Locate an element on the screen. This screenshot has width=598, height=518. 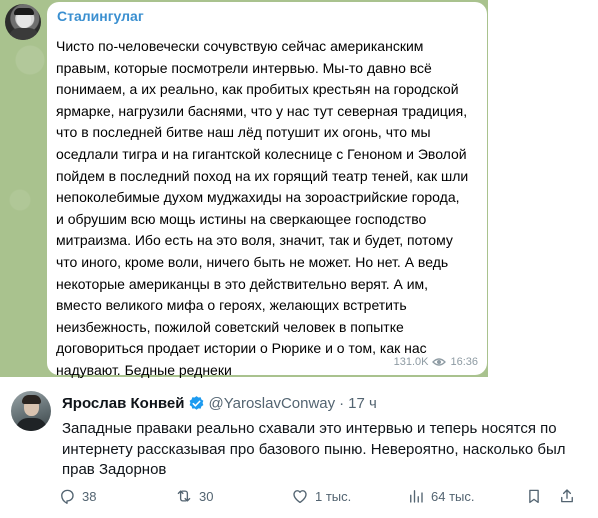
views-count: 64 тыс. is located at coordinates (453, 496).